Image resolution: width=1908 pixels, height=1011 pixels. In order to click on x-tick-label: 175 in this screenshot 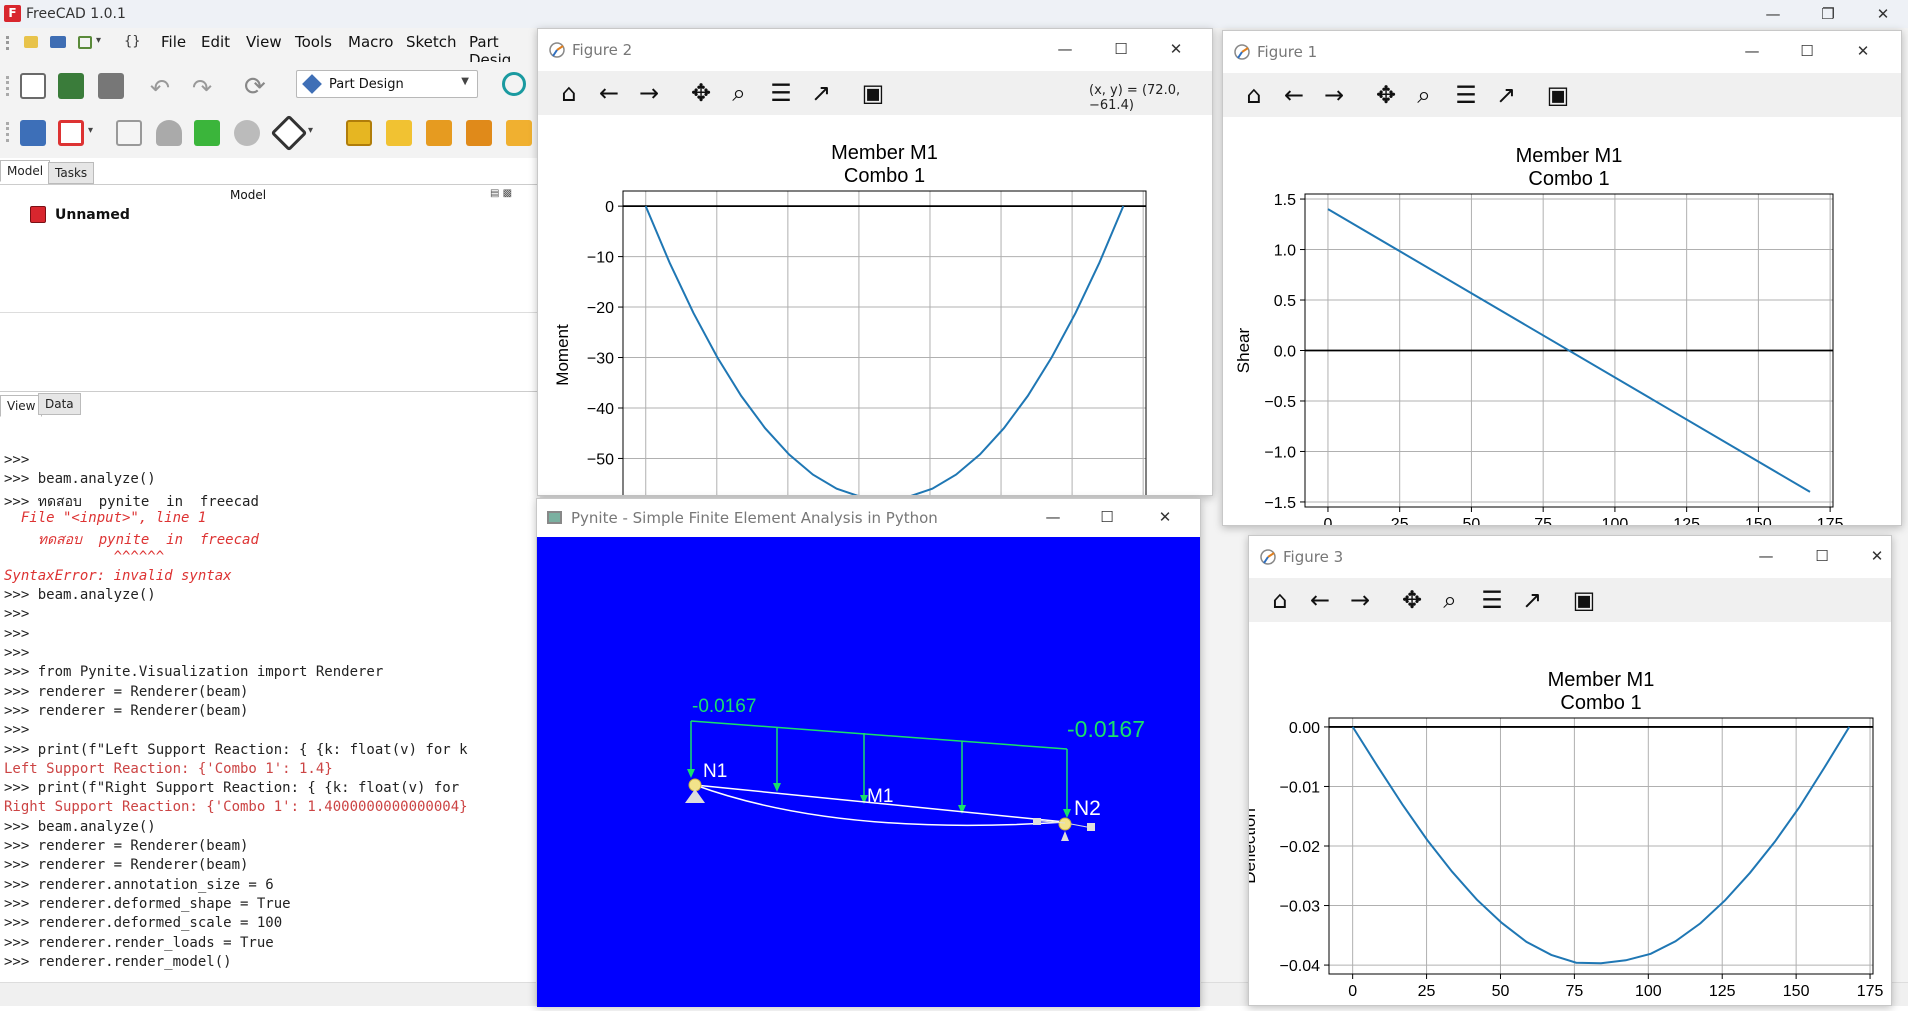, I will do `click(1870, 991)`.